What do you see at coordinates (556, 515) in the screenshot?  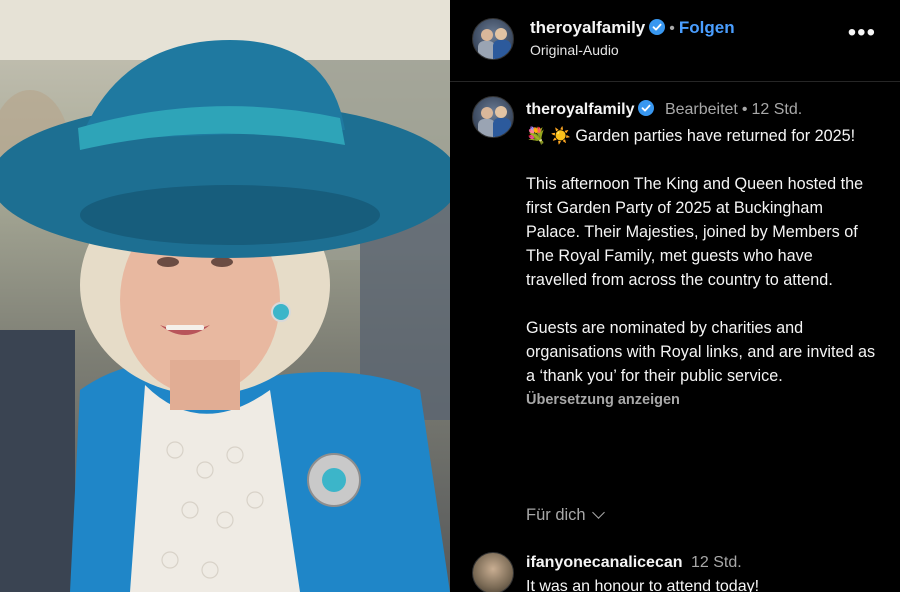 I see `for-you-label: Für dich` at bounding box center [556, 515].